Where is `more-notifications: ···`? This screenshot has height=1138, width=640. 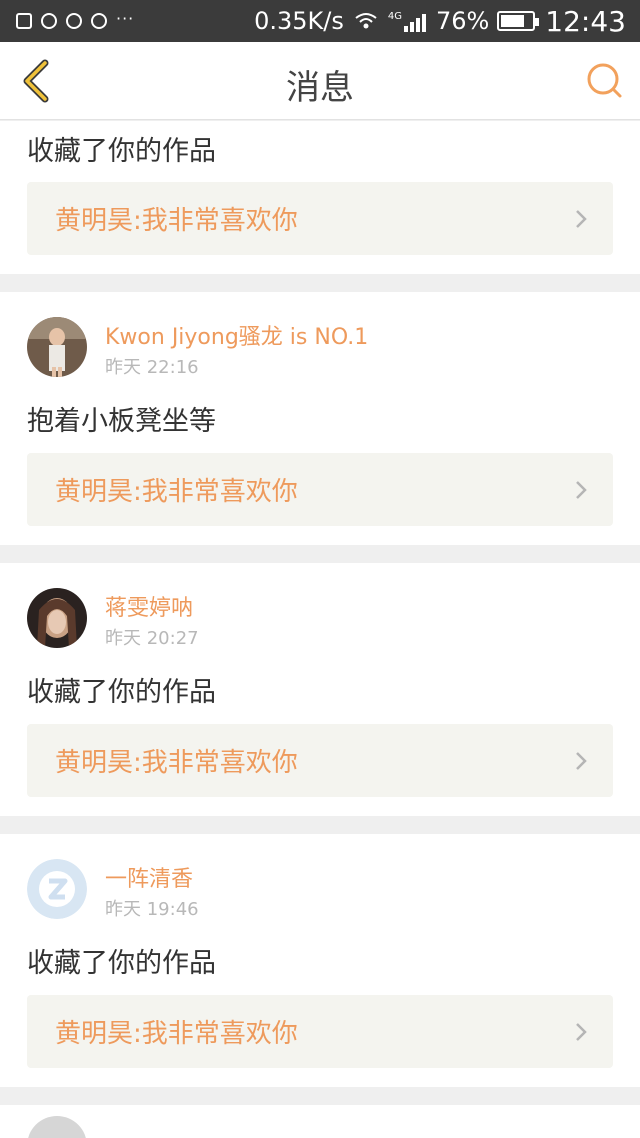
more-notifications: ··· is located at coordinates (125, 18).